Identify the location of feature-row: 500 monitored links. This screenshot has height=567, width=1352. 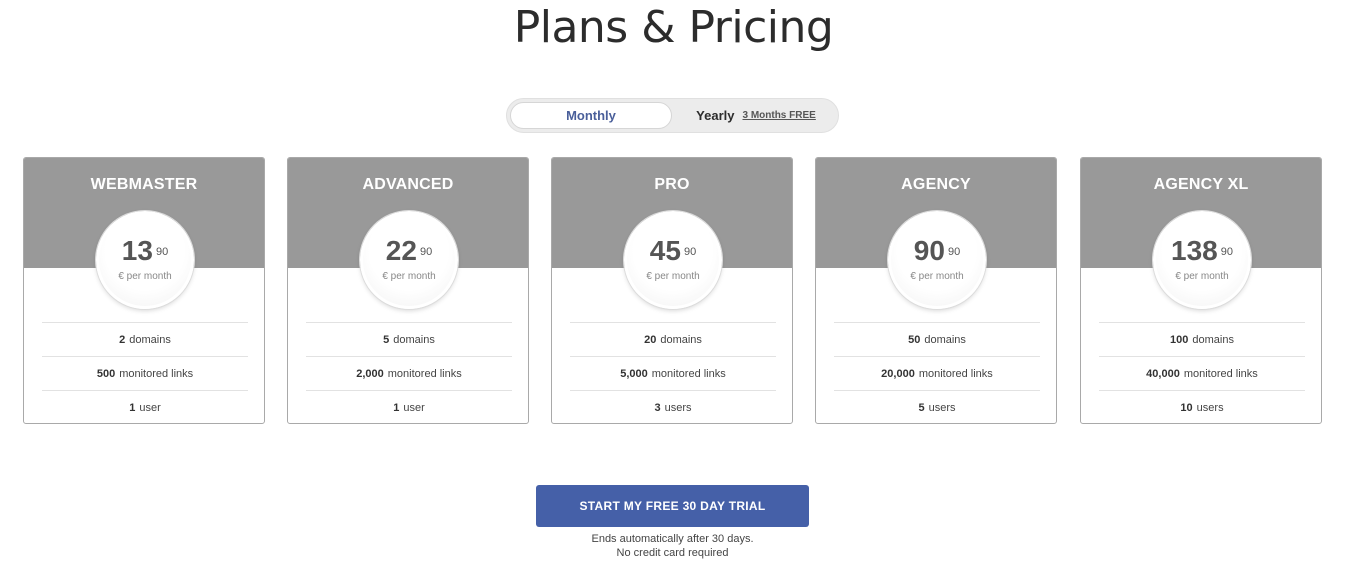
(145, 373).